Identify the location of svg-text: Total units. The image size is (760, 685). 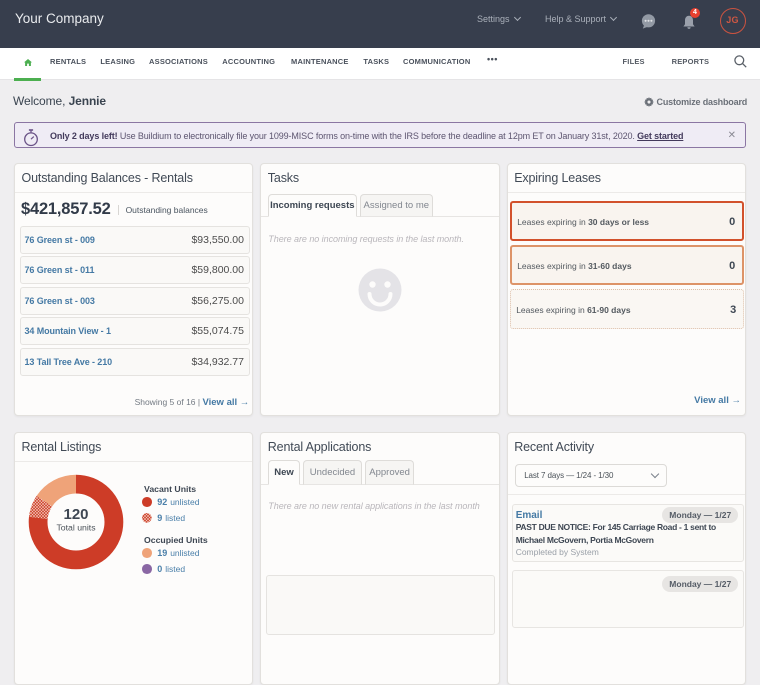
(76, 528).